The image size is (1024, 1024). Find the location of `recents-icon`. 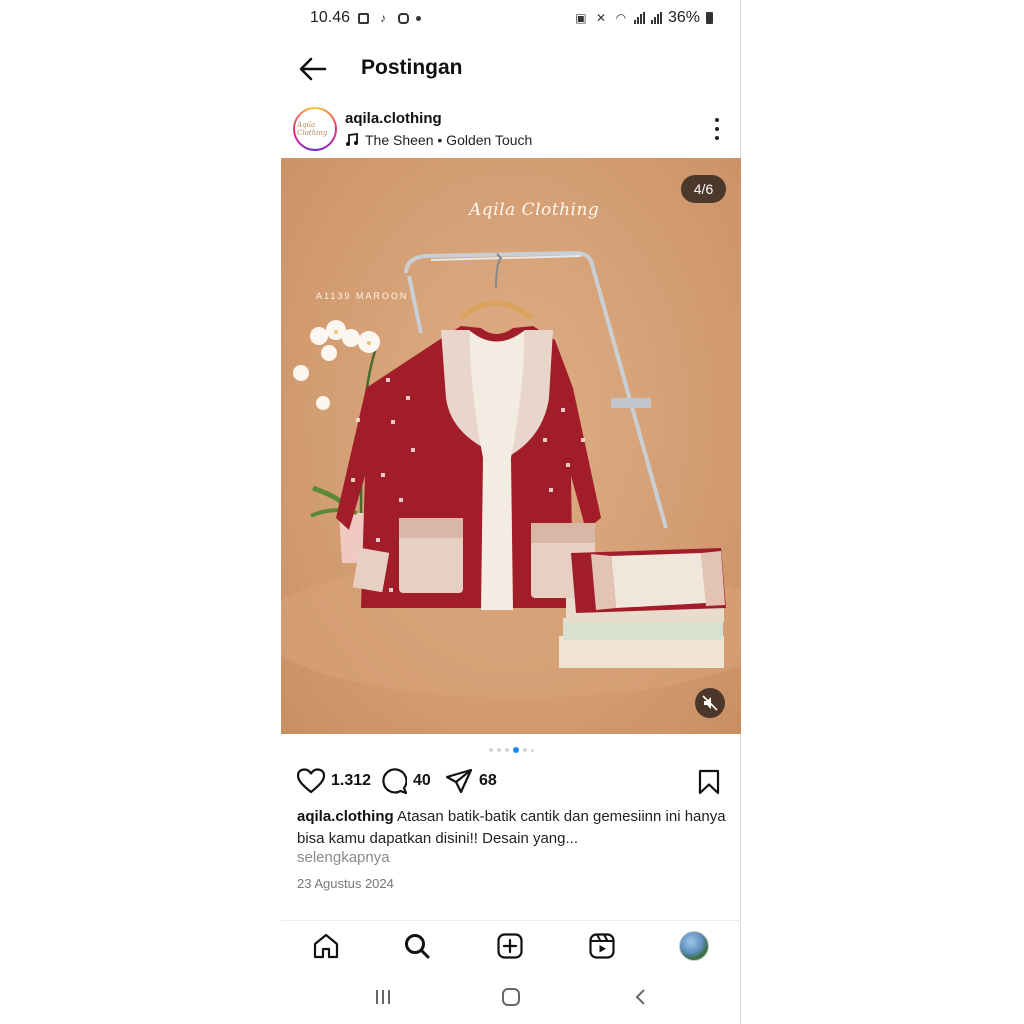

recents-icon is located at coordinates (383, 997).